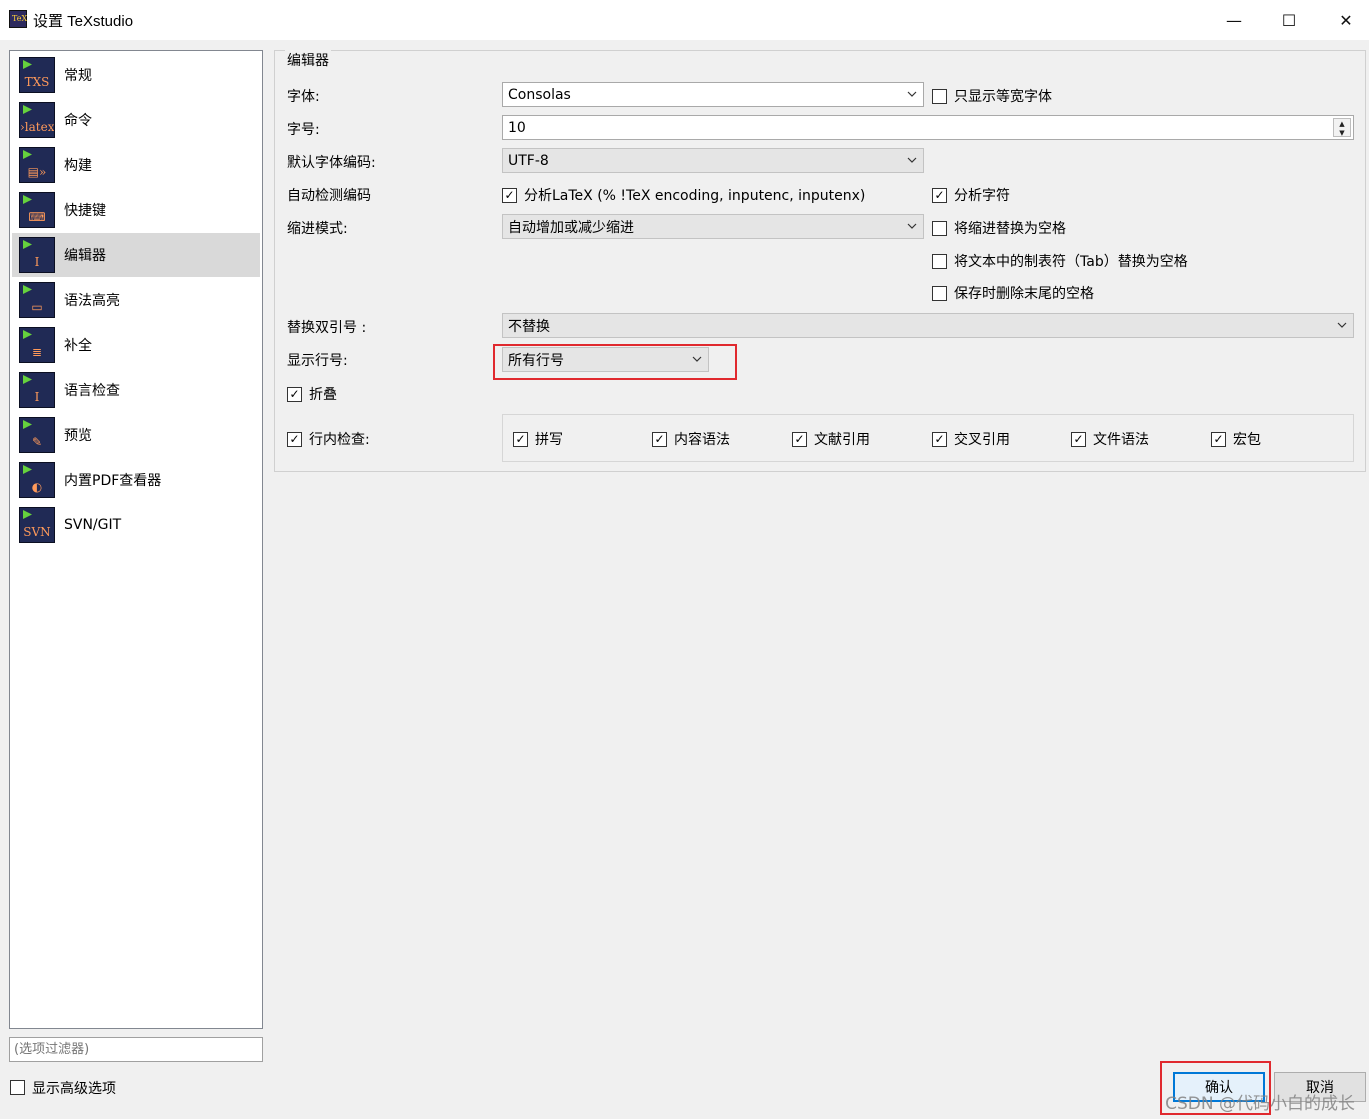 The height and width of the screenshot is (1119, 1369). I want to click on spin-buttons: ▲ ▼, so click(1342, 127).